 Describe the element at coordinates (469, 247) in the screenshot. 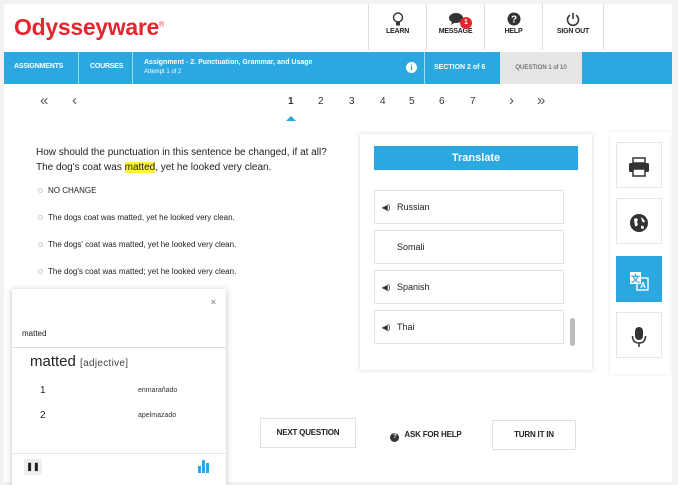

I see `language-option-somali: Somali` at that location.